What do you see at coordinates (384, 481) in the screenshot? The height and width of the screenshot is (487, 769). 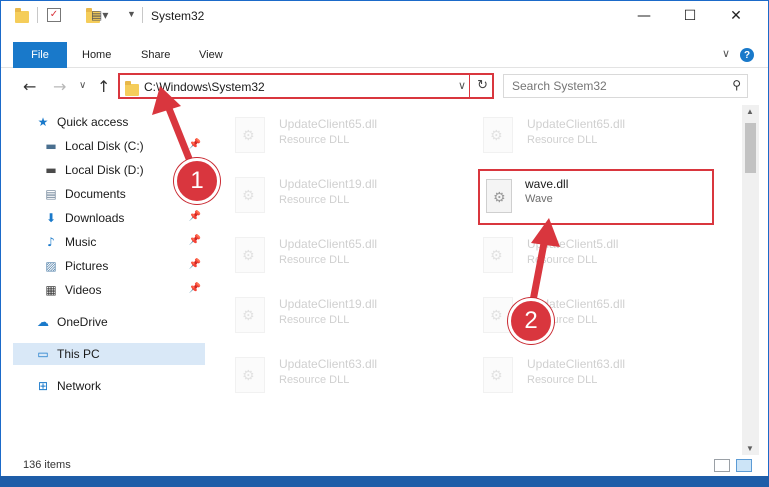 I see `desktop-edge` at bounding box center [384, 481].